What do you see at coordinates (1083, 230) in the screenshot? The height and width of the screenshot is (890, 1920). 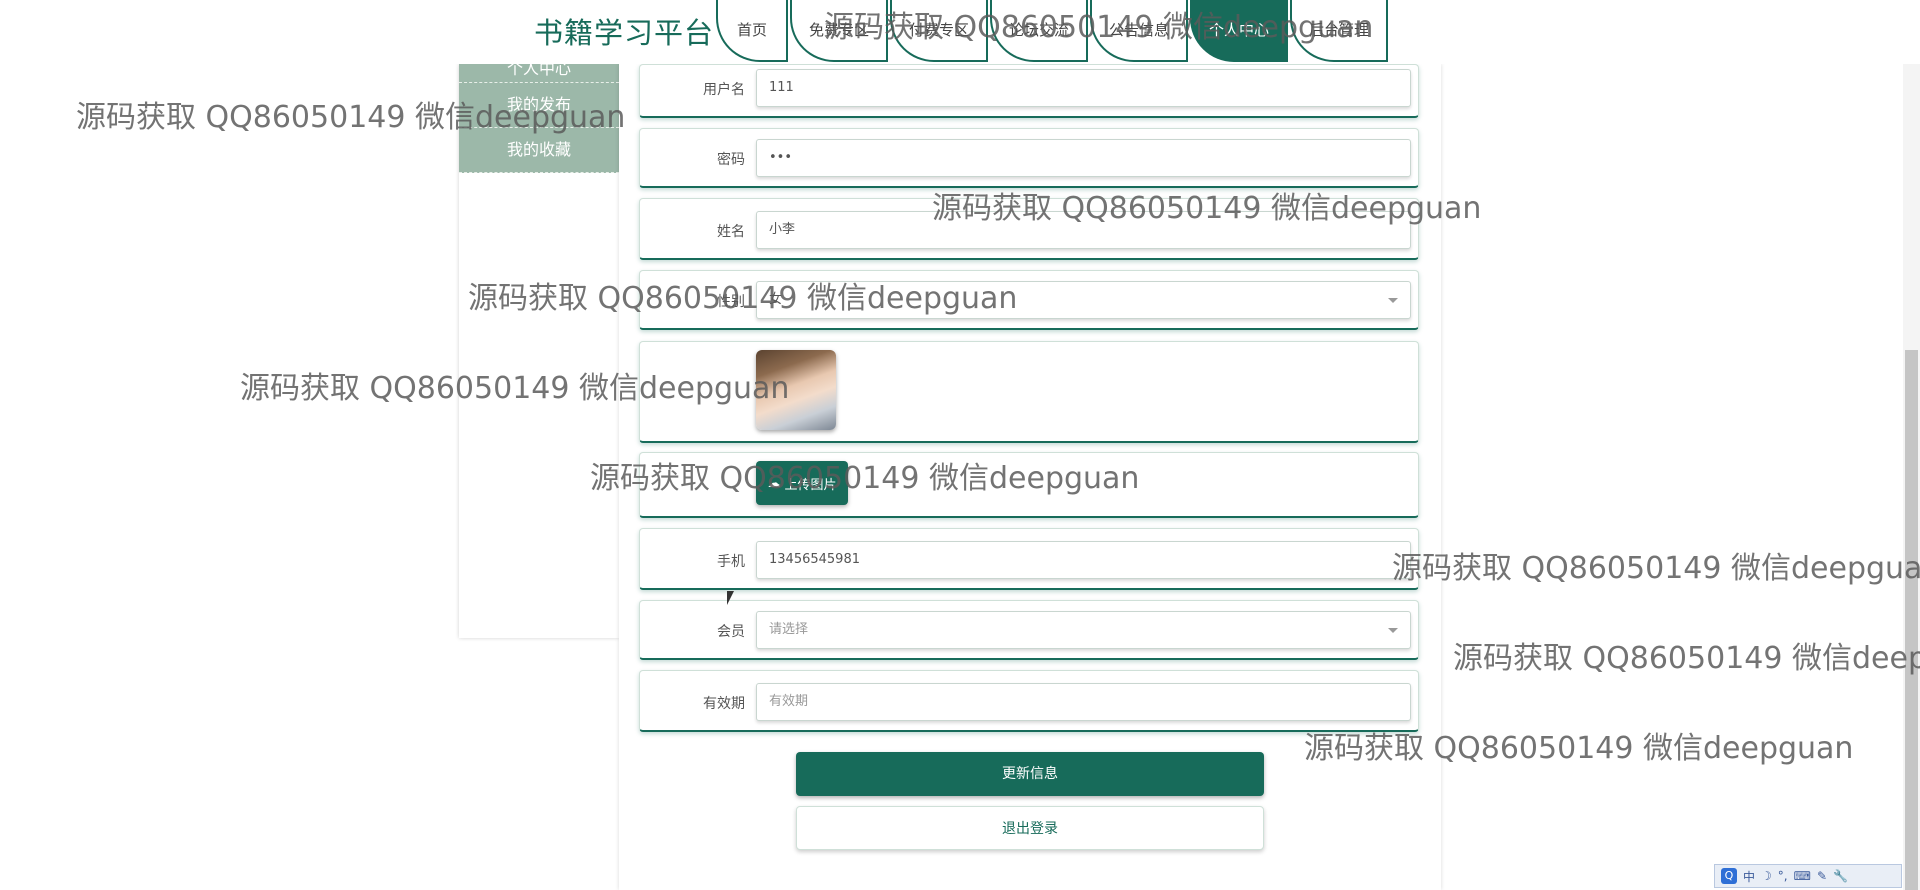 I see `name-input: 小李` at bounding box center [1083, 230].